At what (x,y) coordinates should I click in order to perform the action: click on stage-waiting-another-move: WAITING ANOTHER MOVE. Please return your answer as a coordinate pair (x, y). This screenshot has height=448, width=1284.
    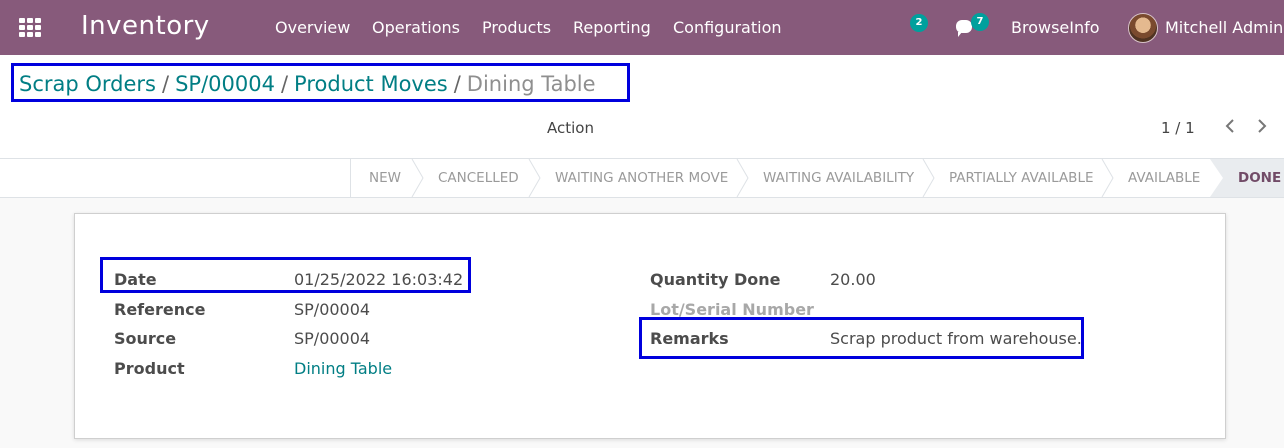
    Looking at the image, I should click on (641, 178).